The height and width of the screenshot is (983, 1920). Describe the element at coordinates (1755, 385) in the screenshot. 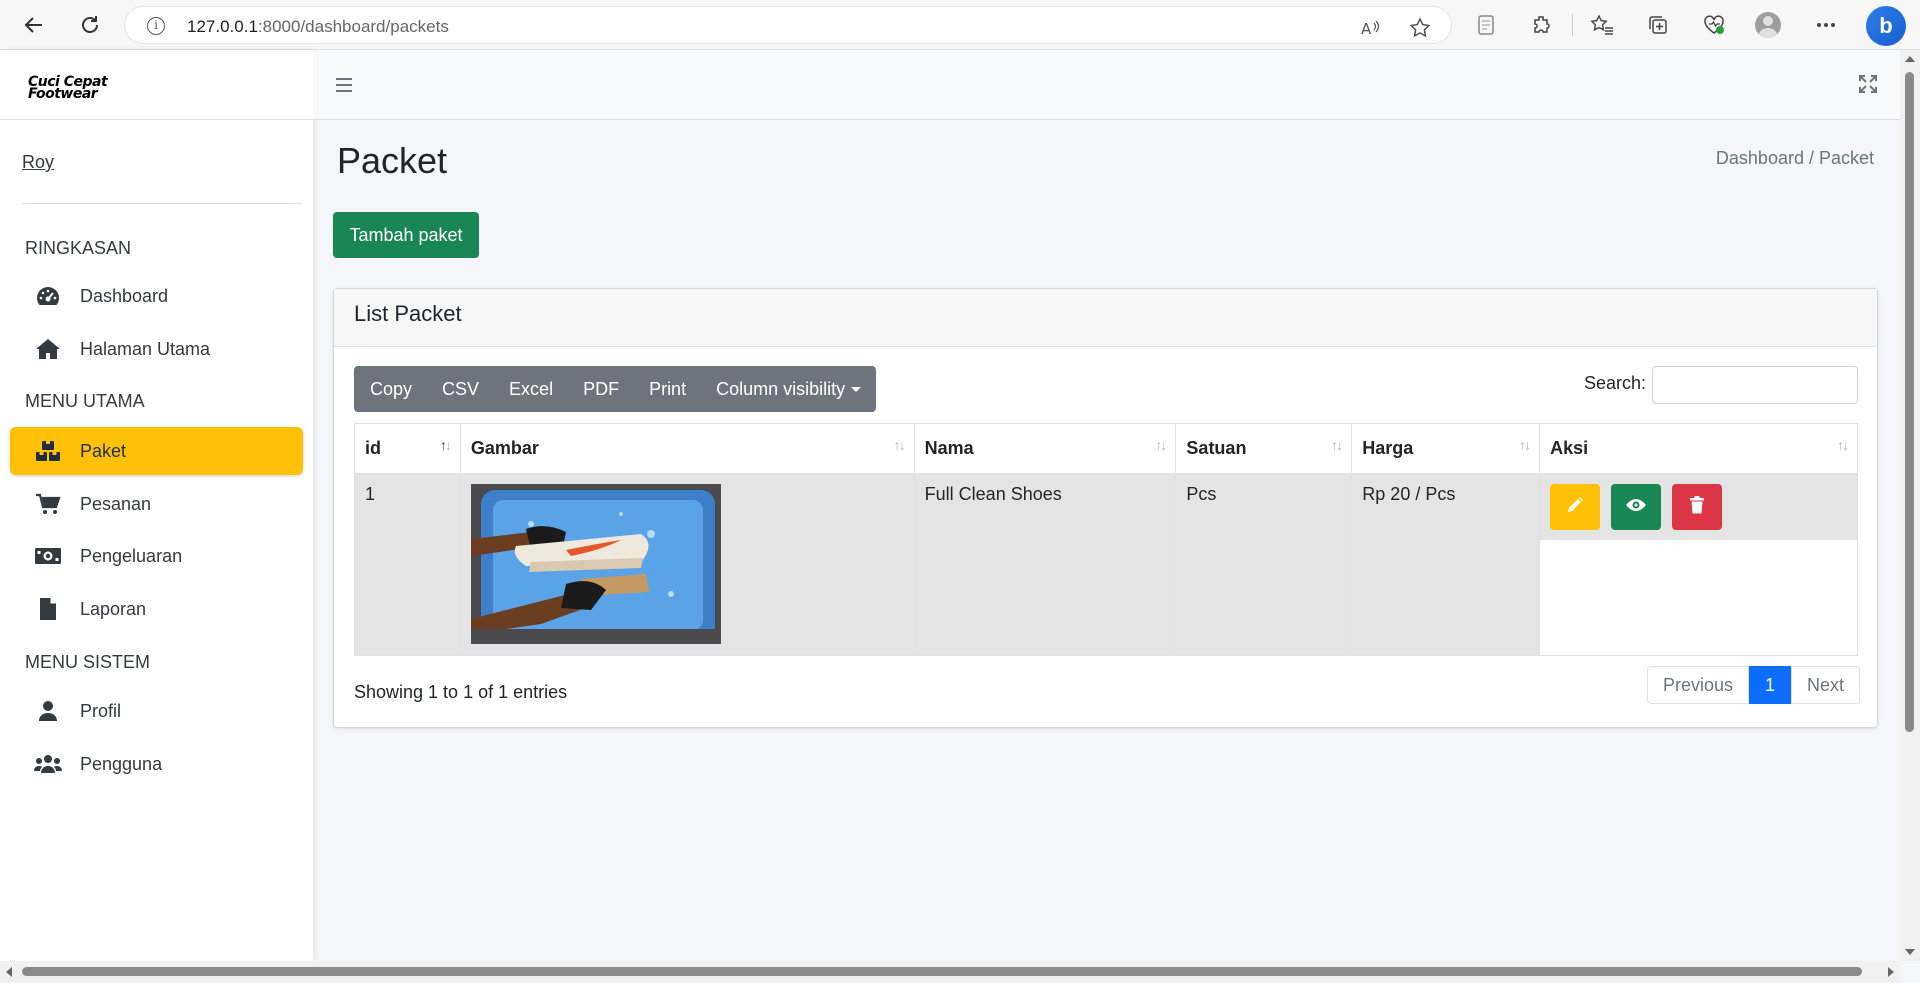

I see `search-input` at that location.